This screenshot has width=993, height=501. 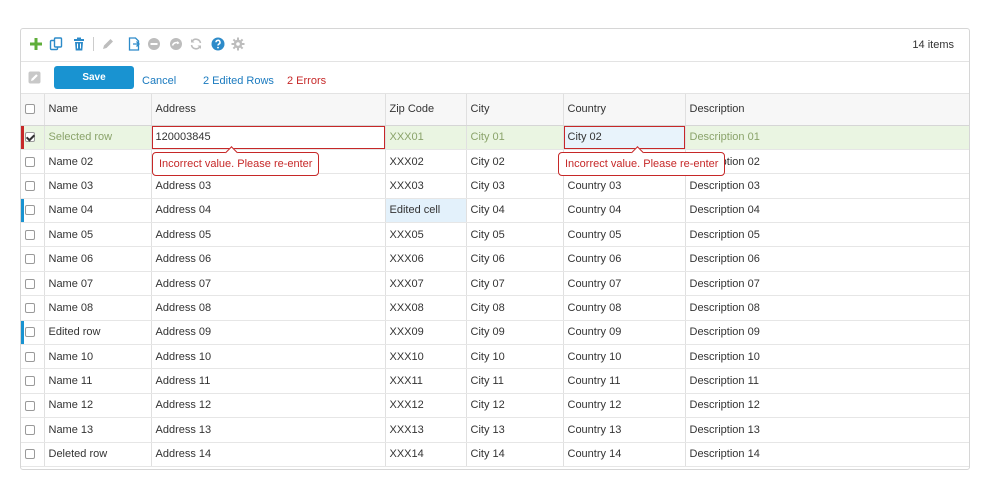 I want to click on cell-address: 120003845, so click(x=268, y=137).